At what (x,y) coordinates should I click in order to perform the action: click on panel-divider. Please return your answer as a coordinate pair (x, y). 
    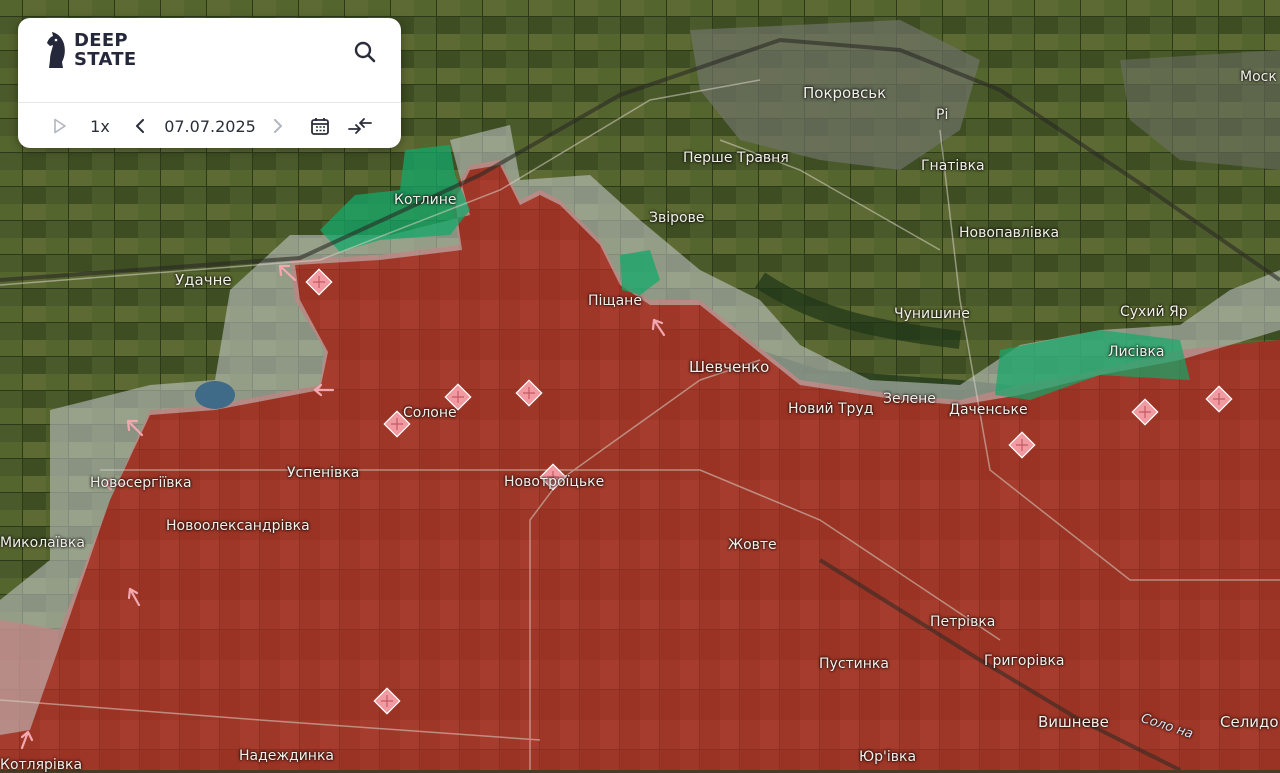
    Looking at the image, I should click on (209, 102).